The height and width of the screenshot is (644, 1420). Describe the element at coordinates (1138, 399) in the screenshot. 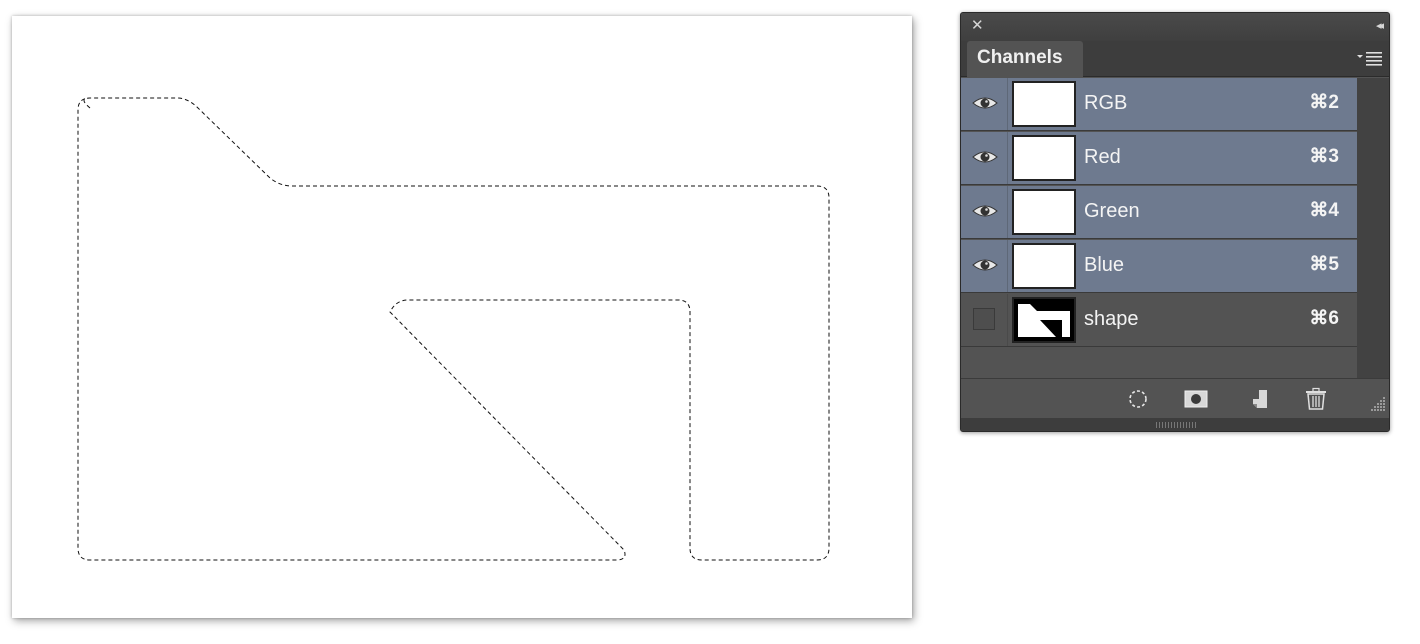

I see `load-selection-icon` at that location.